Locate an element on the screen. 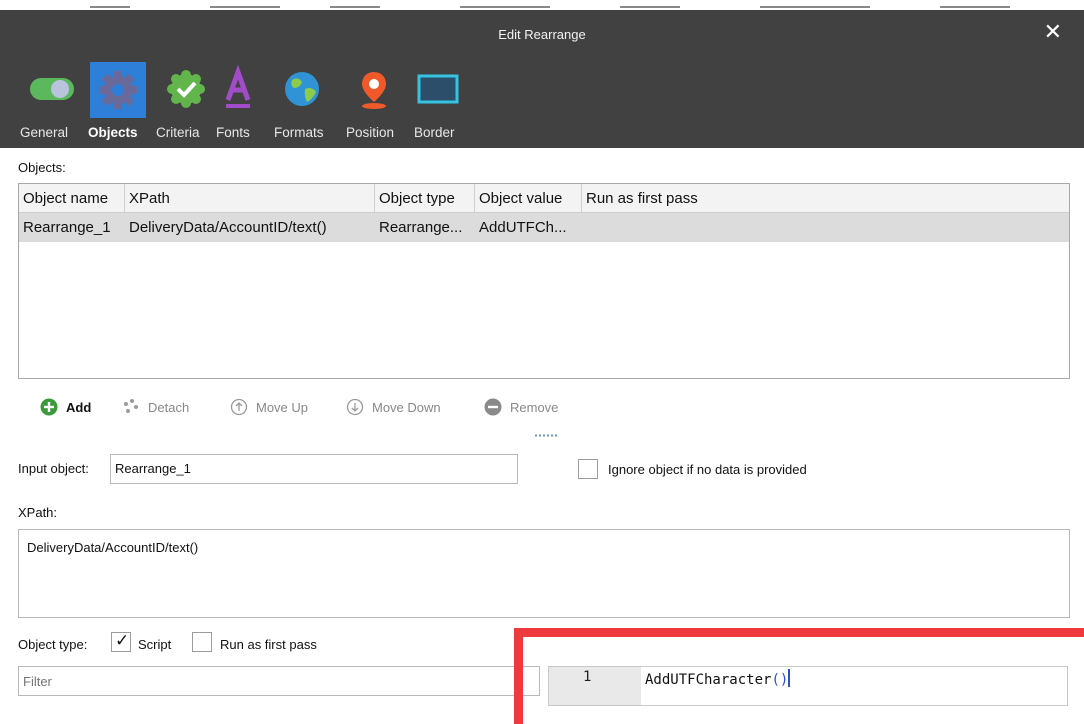 This screenshot has width=1084, height=724. tab-label: Objects is located at coordinates (113, 132).